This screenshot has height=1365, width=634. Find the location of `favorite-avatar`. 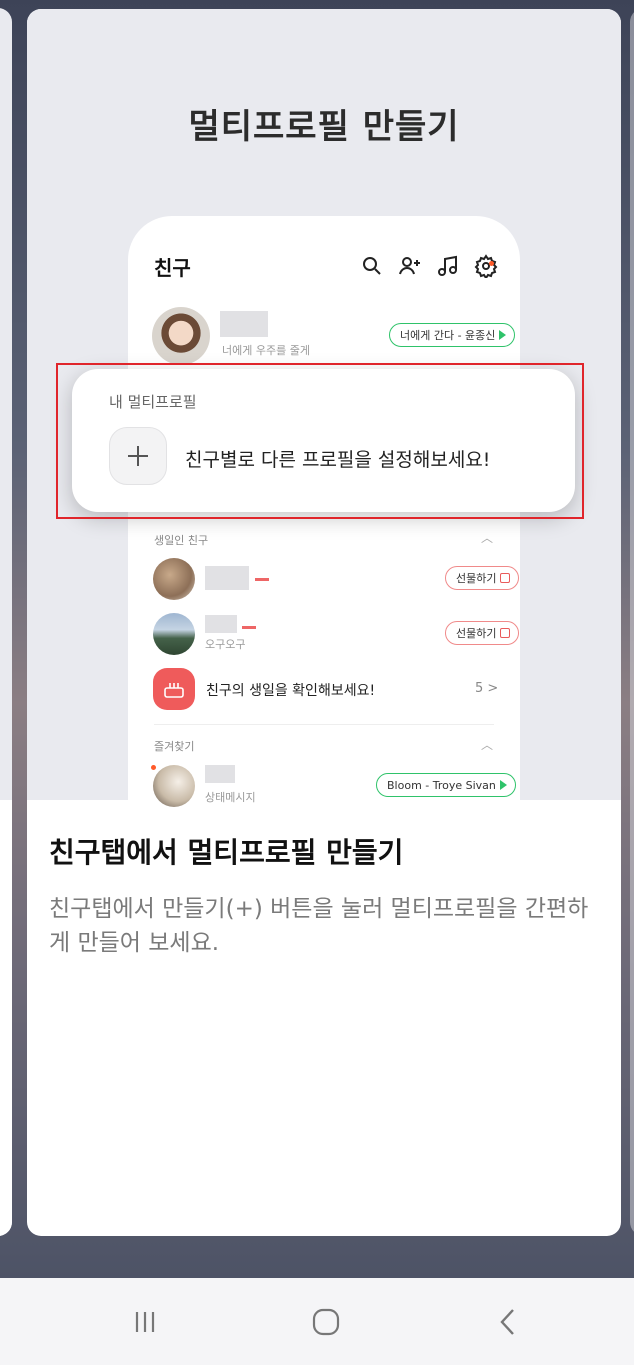

favorite-avatar is located at coordinates (174, 786).